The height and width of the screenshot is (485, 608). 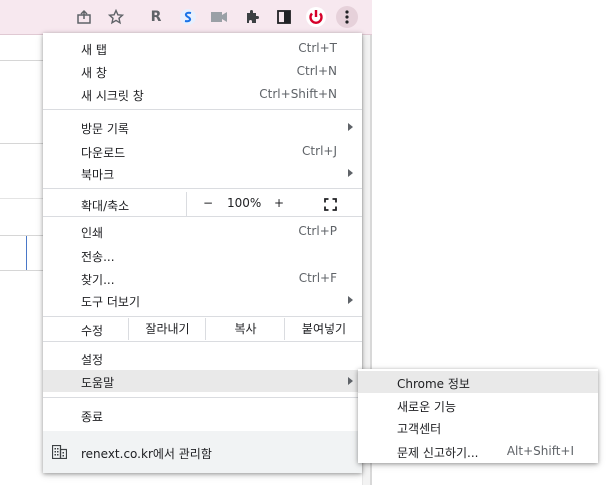 What do you see at coordinates (94, 73) in the screenshot?
I see `menu-item-label: 새 창` at bounding box center [94, 73].